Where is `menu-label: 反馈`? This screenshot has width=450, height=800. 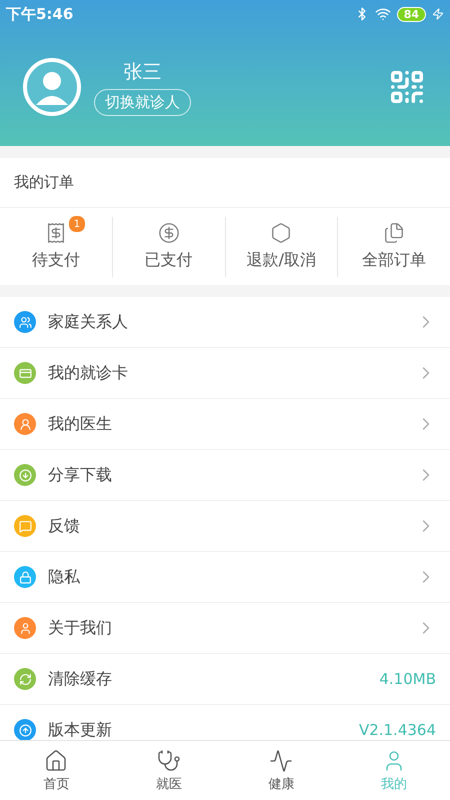
menu-label: 反馈 is located at coordinates (64, 526).